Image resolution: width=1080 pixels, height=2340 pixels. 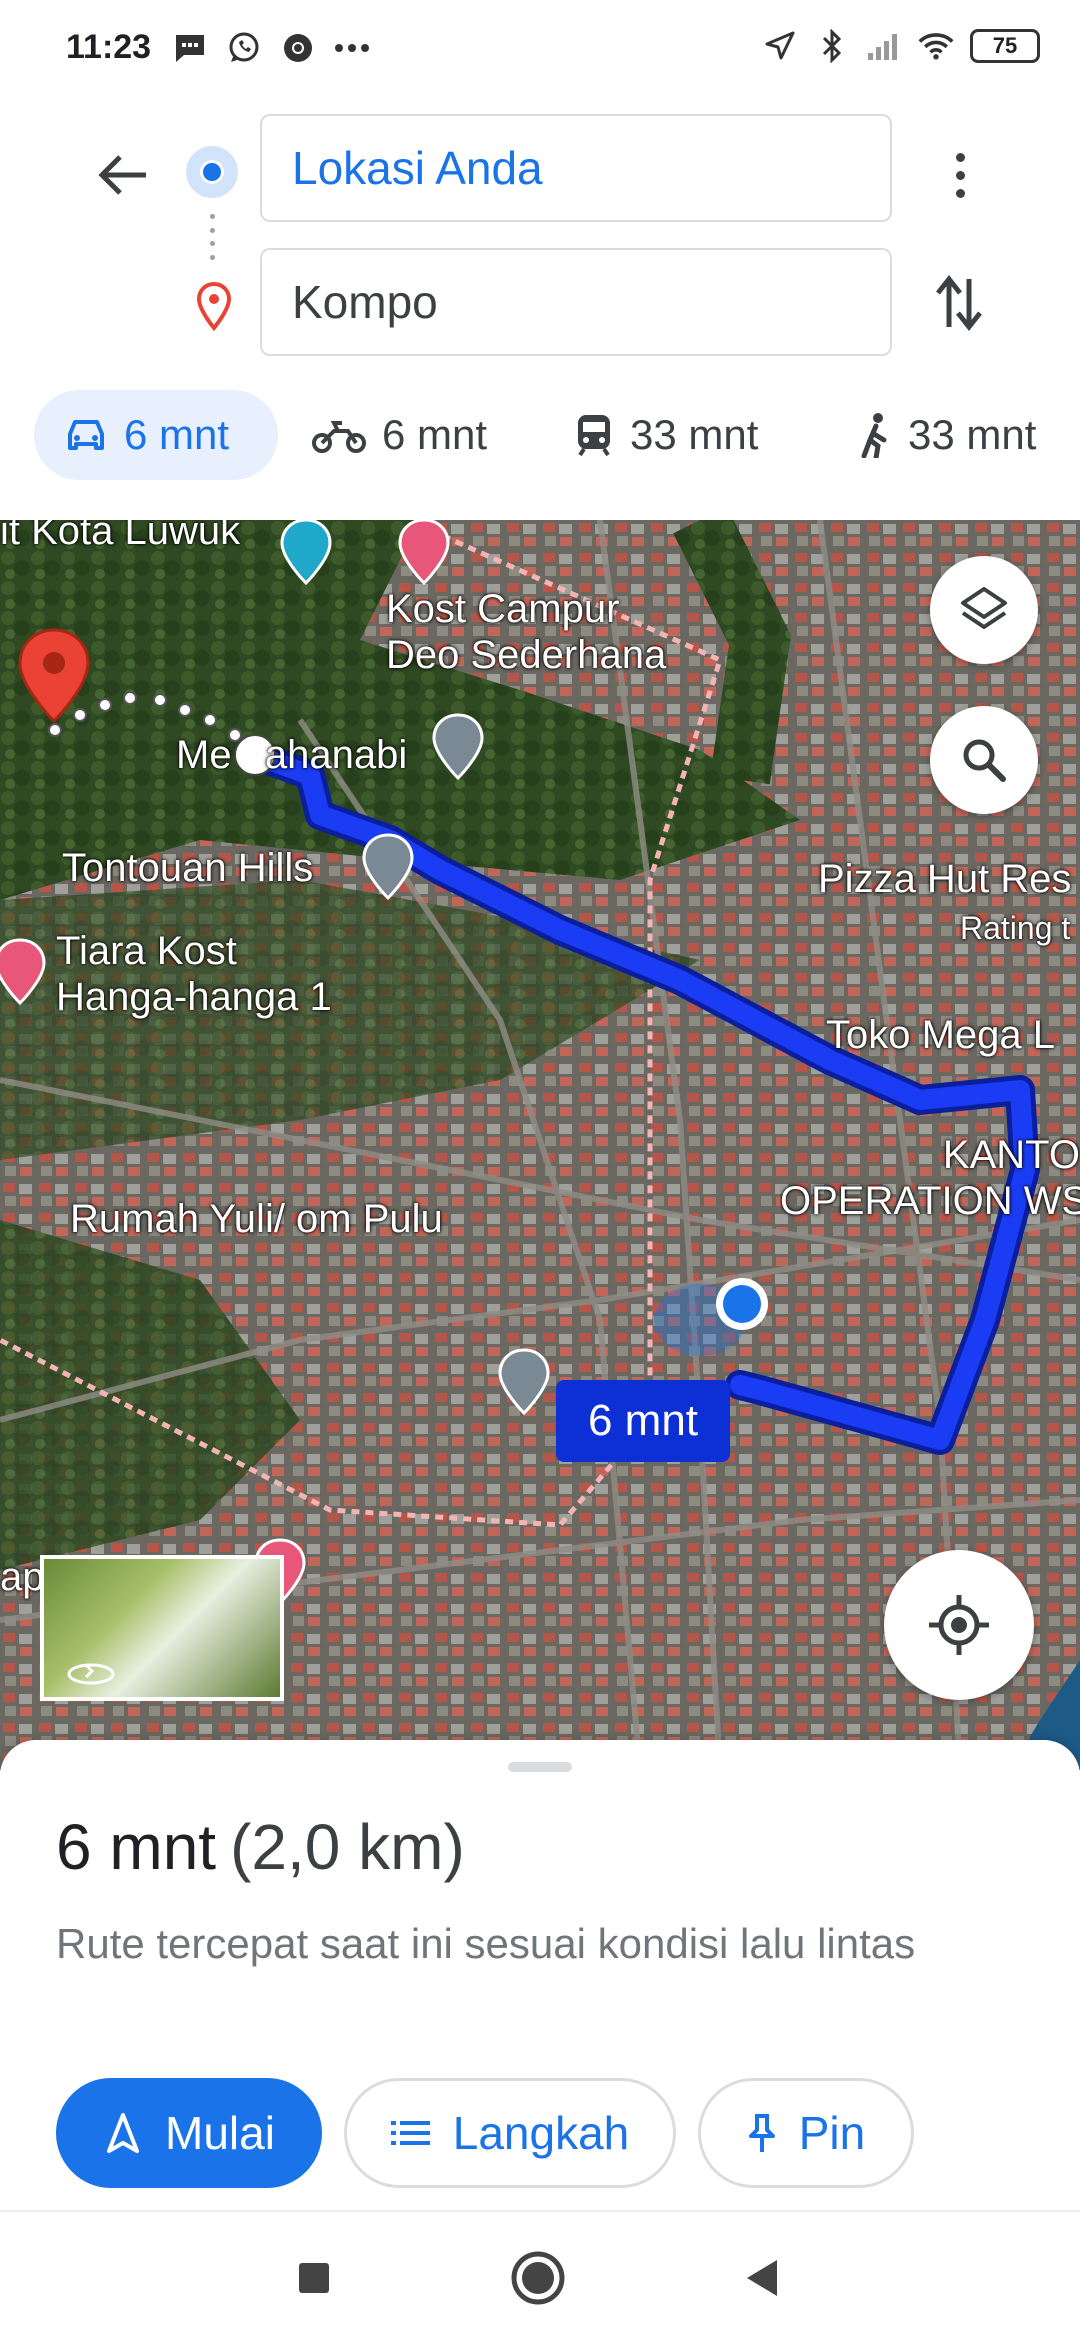 I want to click on tab-walking: 33 mnt, so click(x=947, y=435).